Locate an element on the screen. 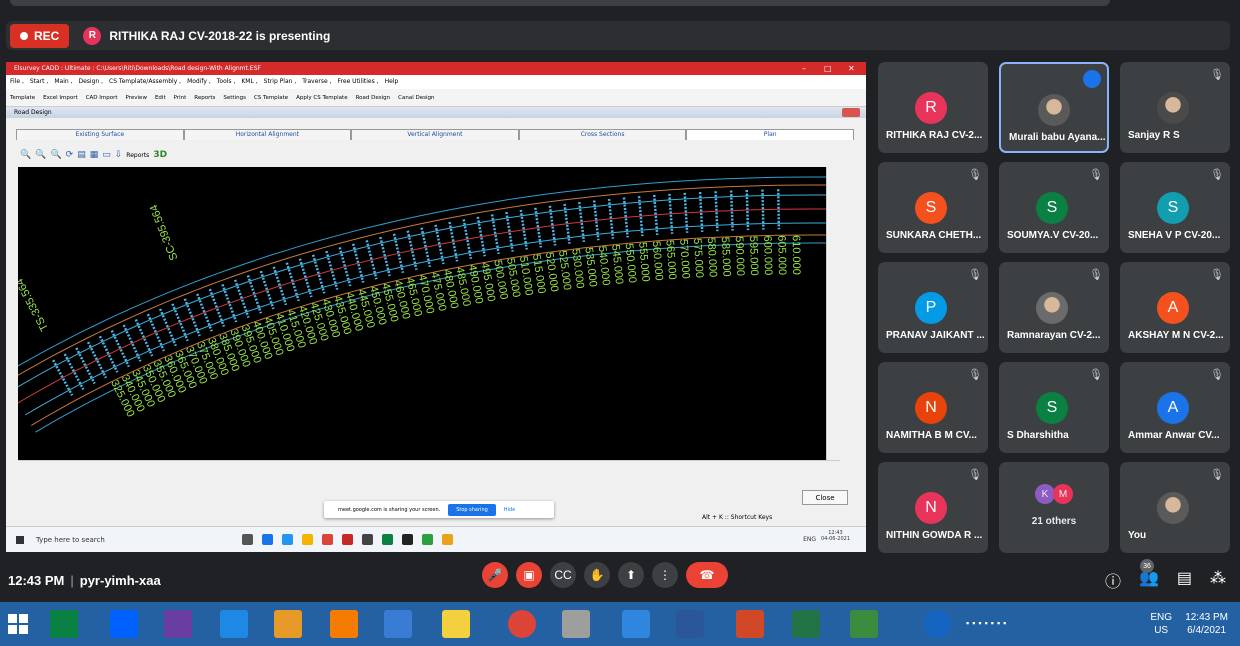 The image size is (1240, 646). people-icon: 👥 is located at coordinates (1149, 580).